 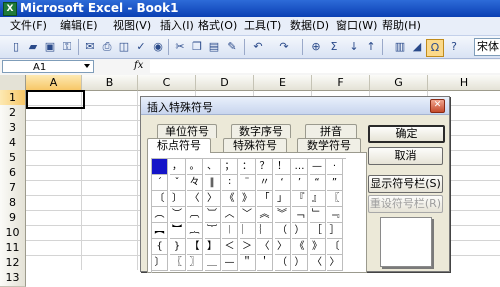 What do you see at coordinates (335, 183) in the screenshot?
I see `symbol-cell: ”` at bounding box center [335, 183].